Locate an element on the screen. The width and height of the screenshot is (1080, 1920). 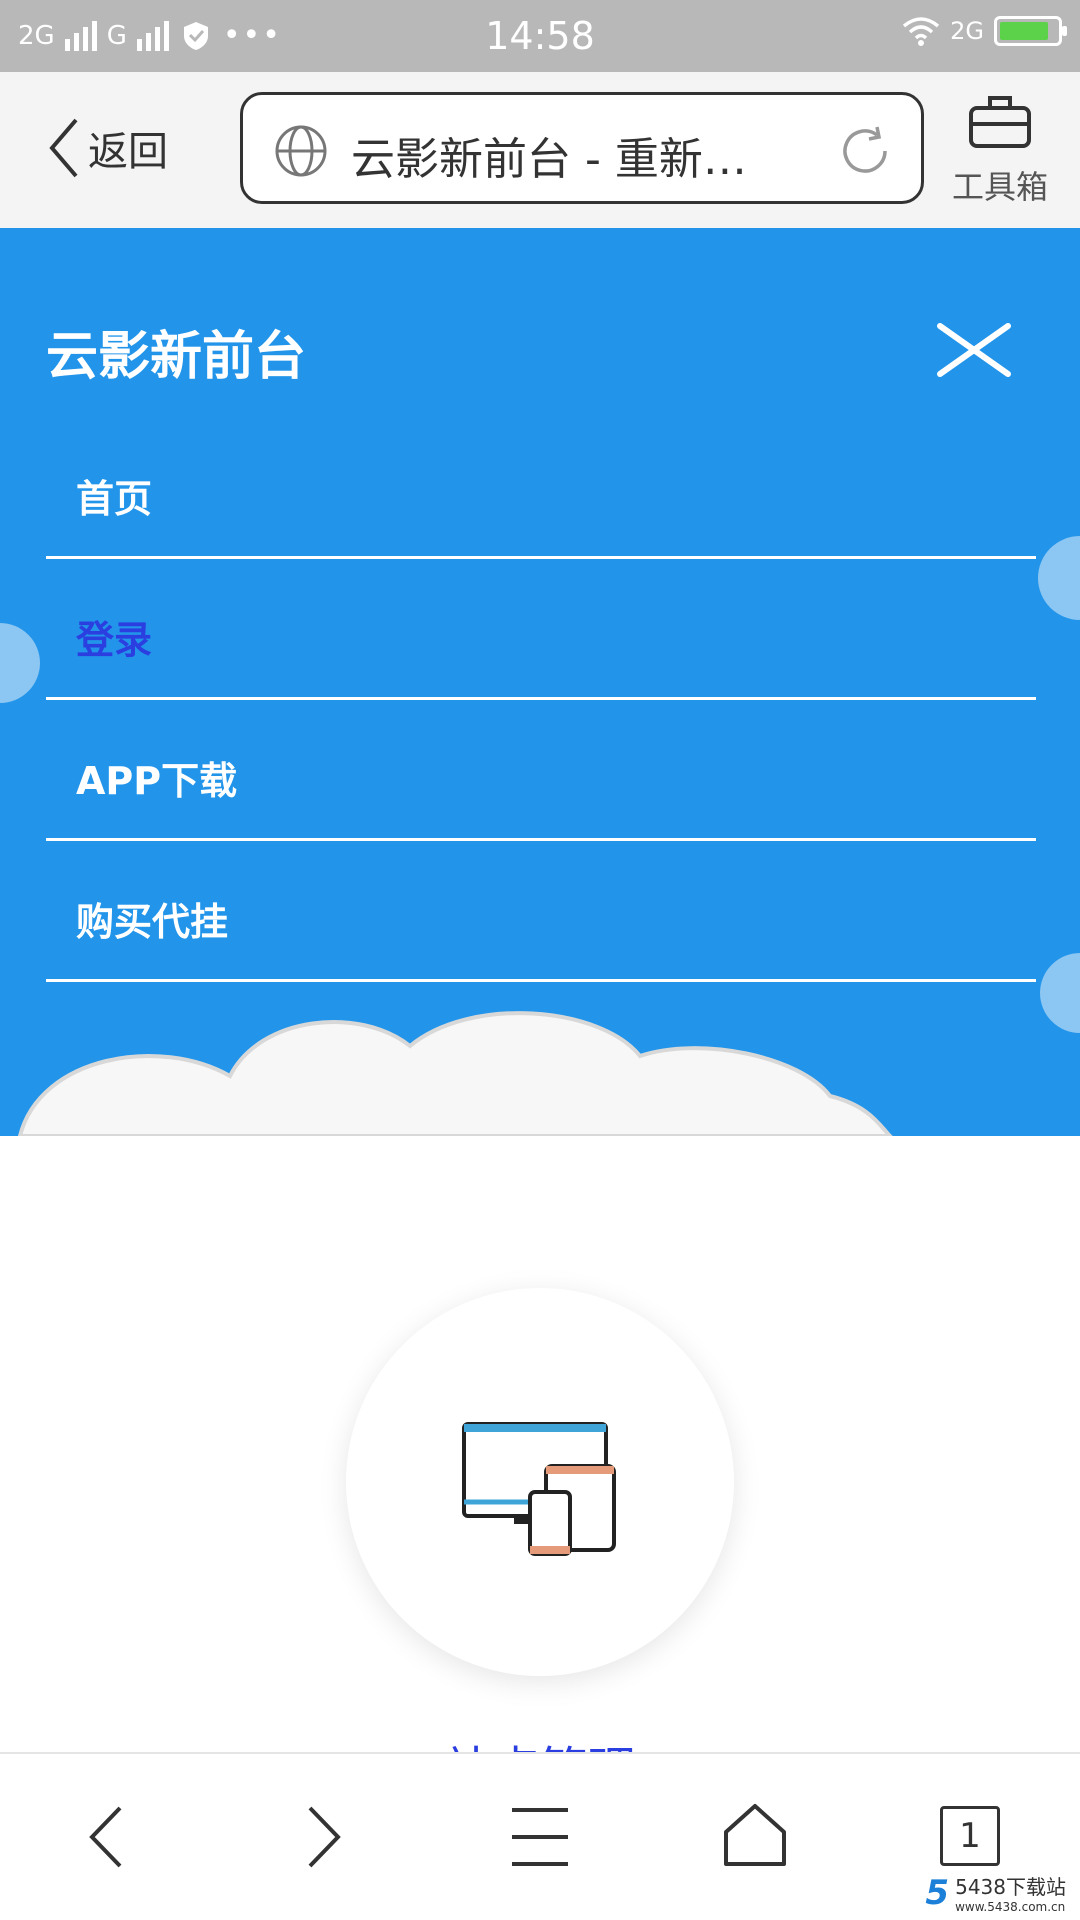
nav-item-login: 登录 is located at coordinates (541, 629).